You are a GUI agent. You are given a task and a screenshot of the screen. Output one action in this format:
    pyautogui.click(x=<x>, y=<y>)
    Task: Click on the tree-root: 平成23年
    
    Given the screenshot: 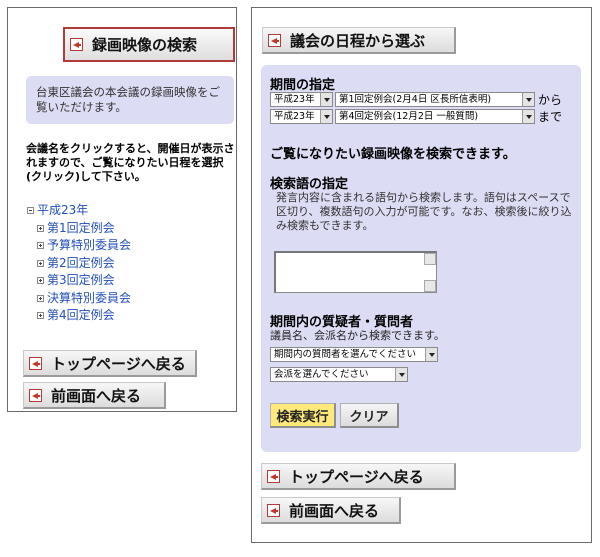 What is the action you would take?
    pyautogui.click(x=79, y=211)
    